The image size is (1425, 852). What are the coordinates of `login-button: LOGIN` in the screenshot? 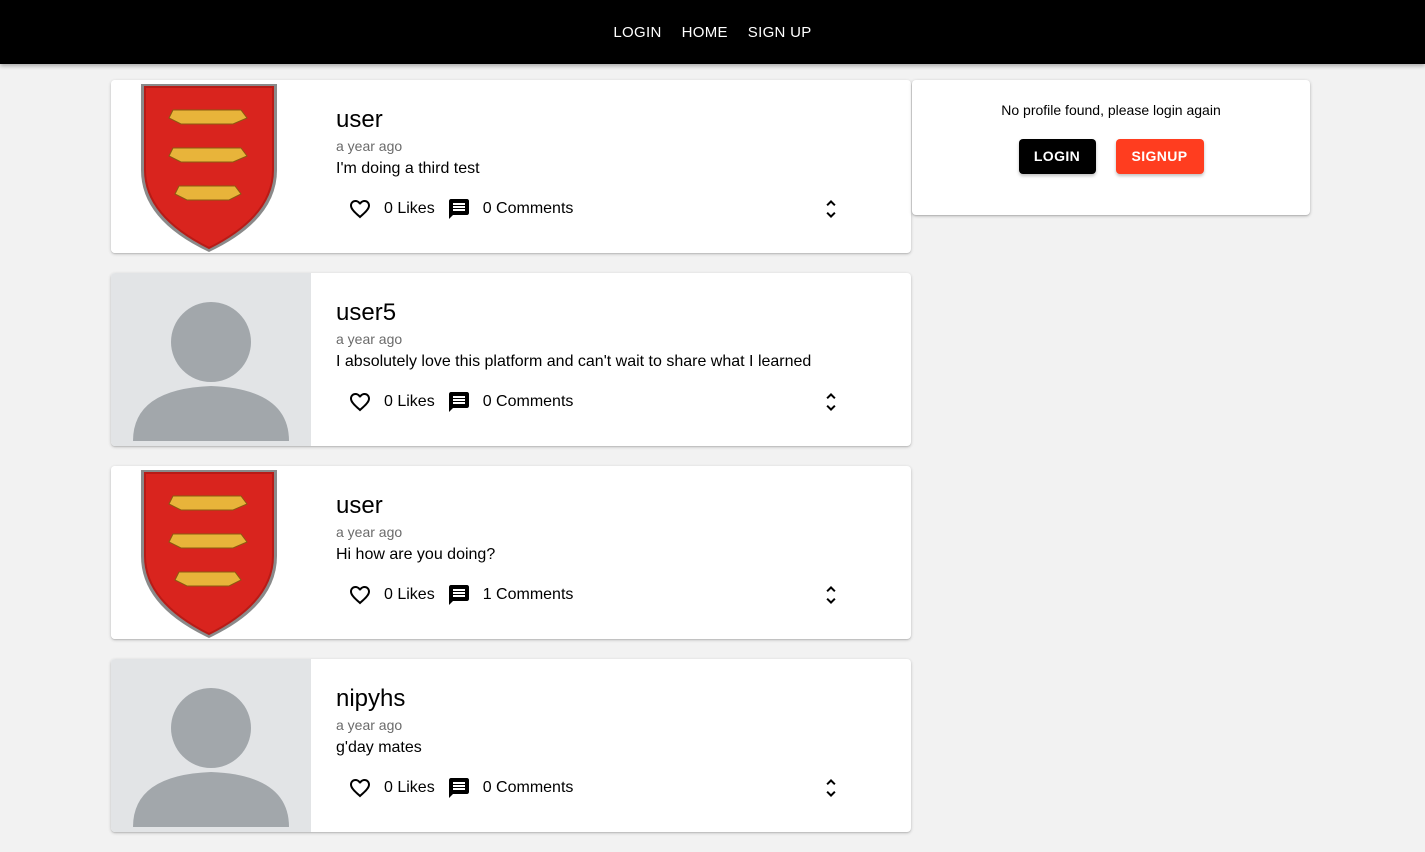 It's located at (1057, 156).